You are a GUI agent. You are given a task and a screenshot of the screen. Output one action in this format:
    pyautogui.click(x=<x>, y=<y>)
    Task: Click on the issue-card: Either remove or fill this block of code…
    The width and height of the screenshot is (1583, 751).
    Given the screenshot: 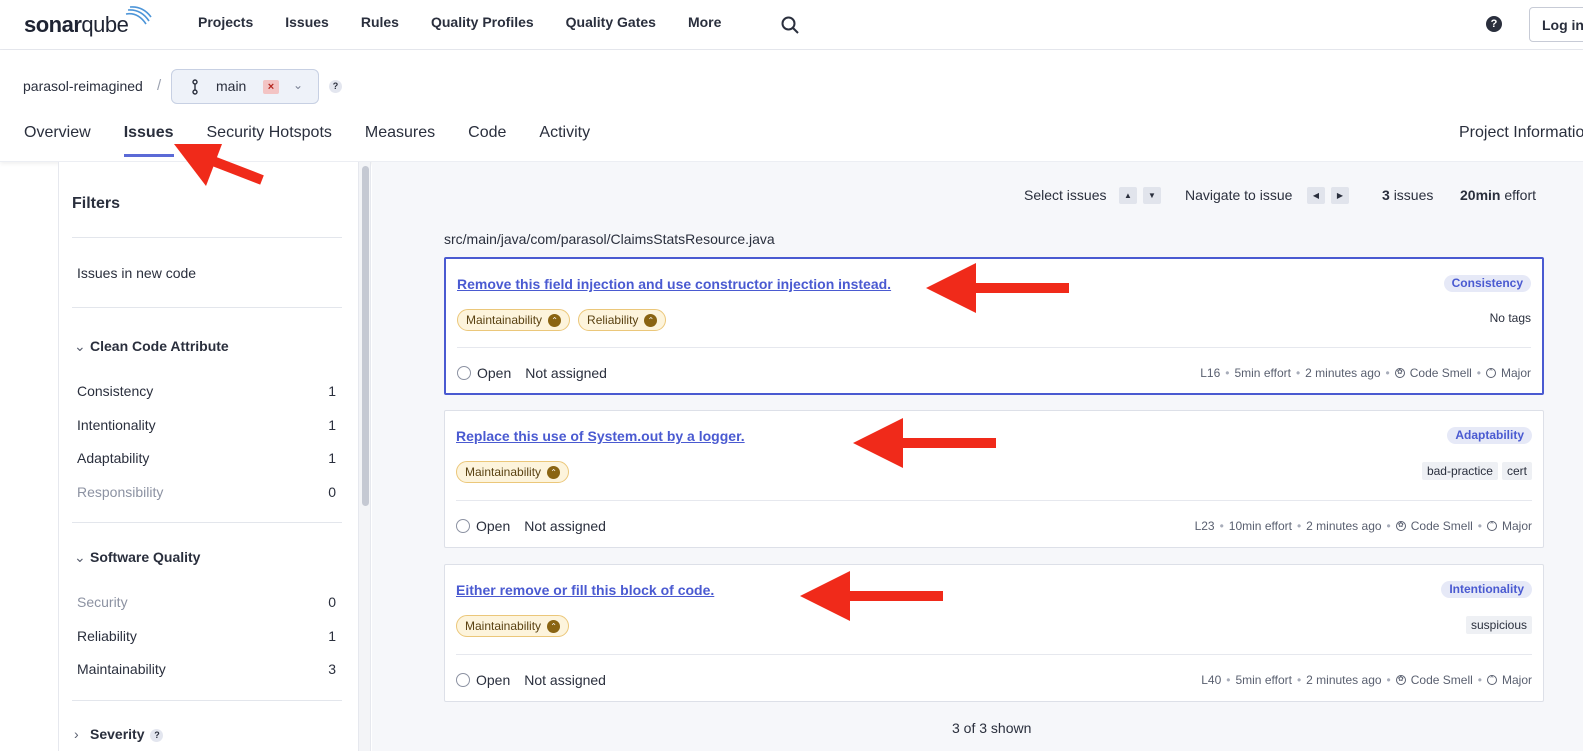 What is the action you would take?
    pyautogui.click(x=994, y=633)
    